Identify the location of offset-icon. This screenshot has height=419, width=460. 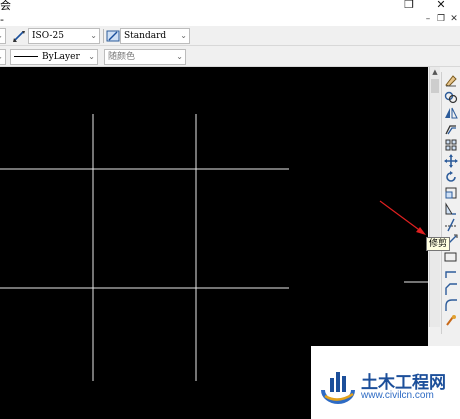
(451, 129).